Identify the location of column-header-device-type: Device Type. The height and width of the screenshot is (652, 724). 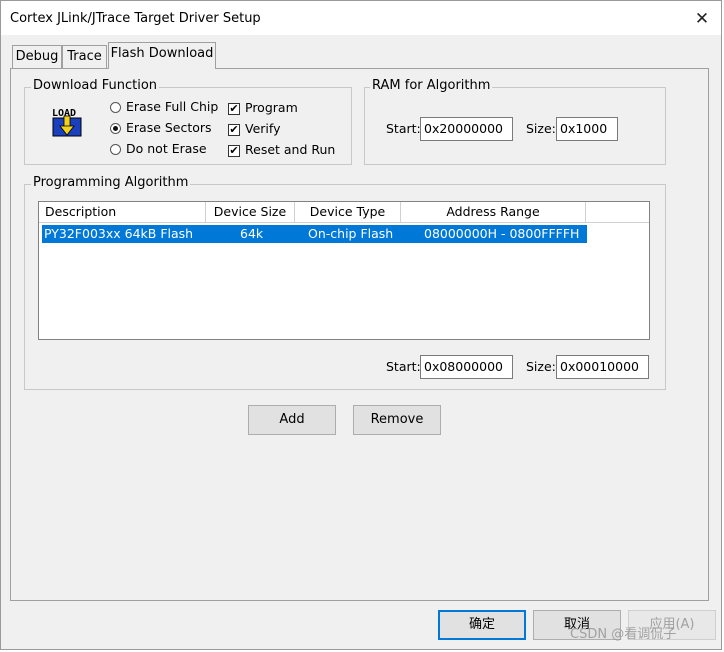
(348, 212).